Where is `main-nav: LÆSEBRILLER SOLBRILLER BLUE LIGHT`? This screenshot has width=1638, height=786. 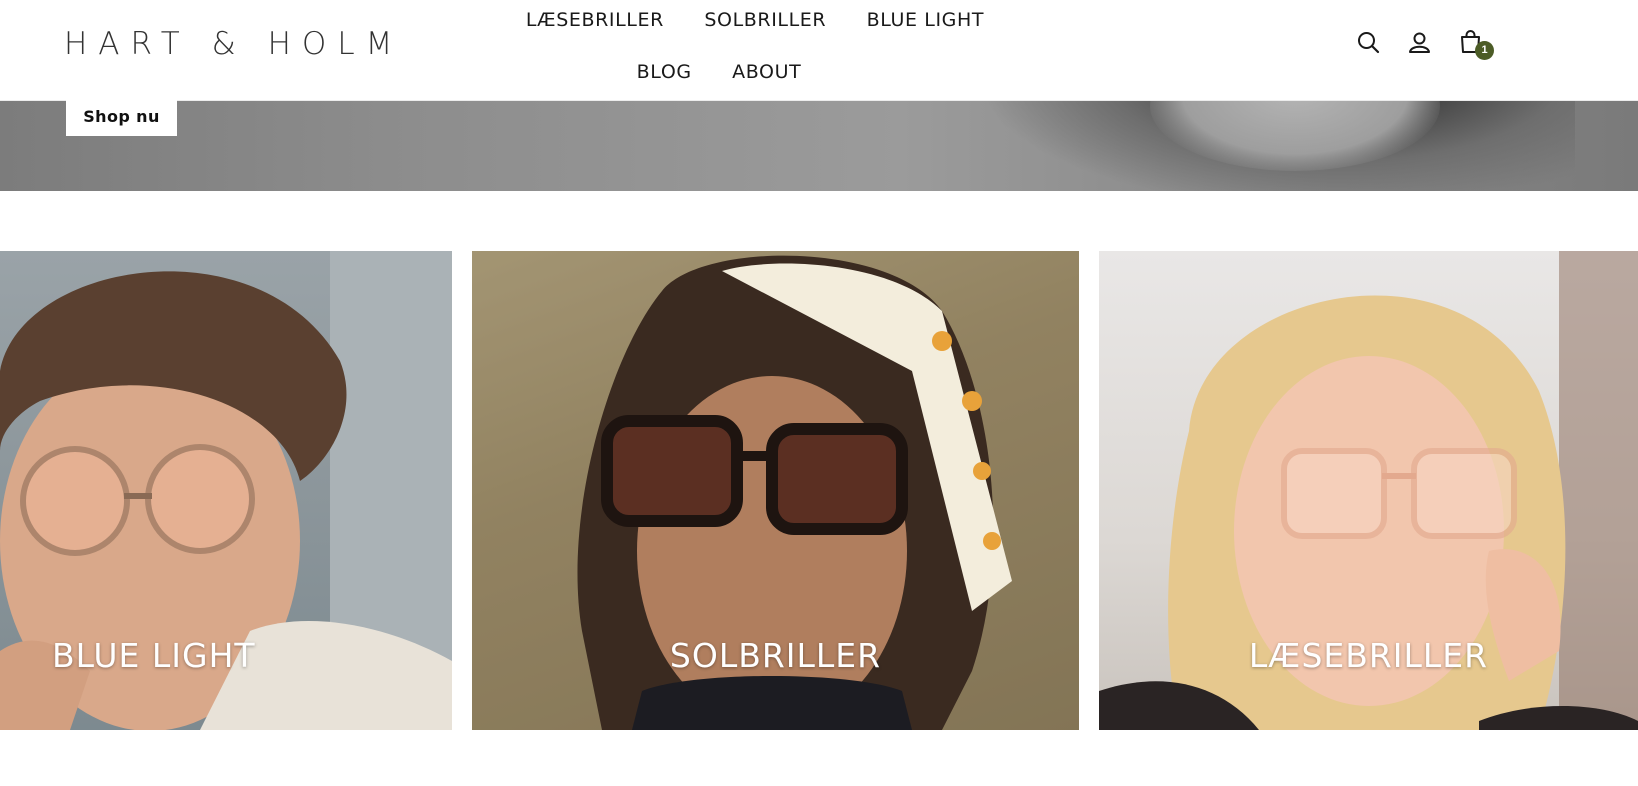 main-nav: LÆSEBRILLER SOLBRILLER BLUE LIGHT is located at coordinates (787, 20).